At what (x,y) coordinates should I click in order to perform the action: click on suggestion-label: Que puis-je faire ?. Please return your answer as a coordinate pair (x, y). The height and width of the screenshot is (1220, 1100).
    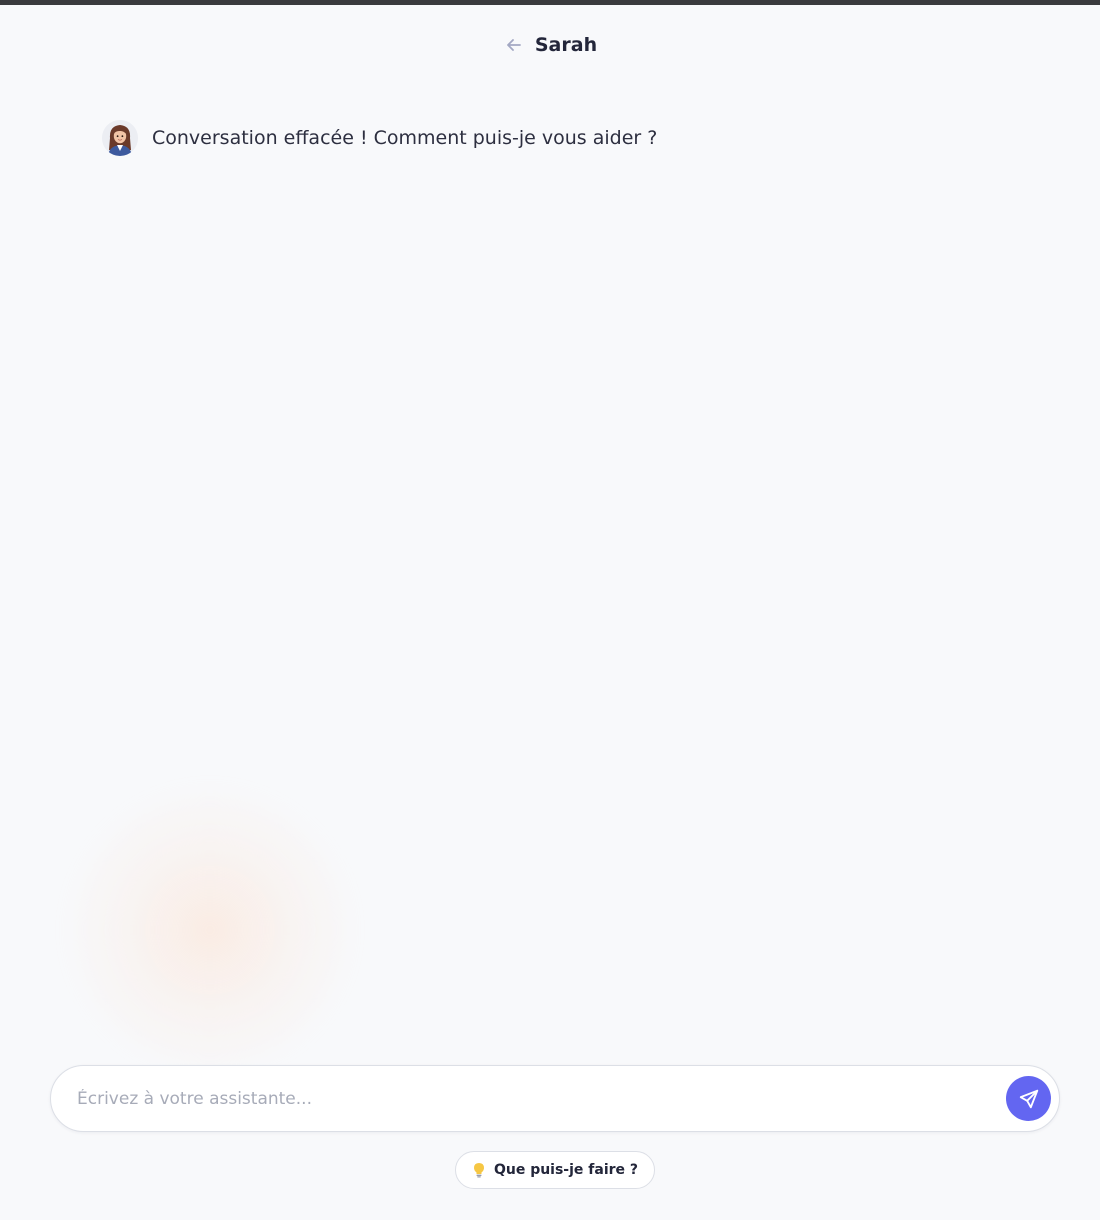
    Looking at the image, I should click on (566, 1170).